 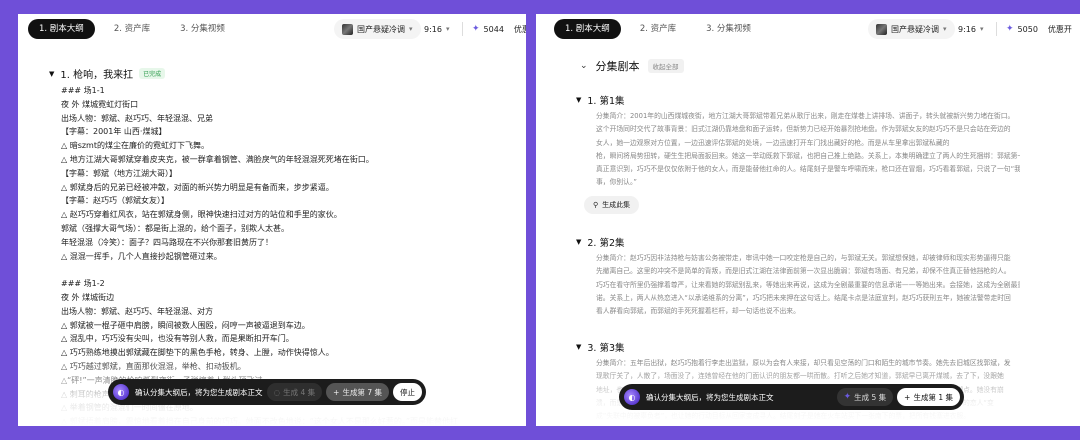 What do you see at coordinates (100, 104) in the screenshot?
I see `script-line: 夜 外 煤城霓虹灯街口` at bounding box center [100, 104].